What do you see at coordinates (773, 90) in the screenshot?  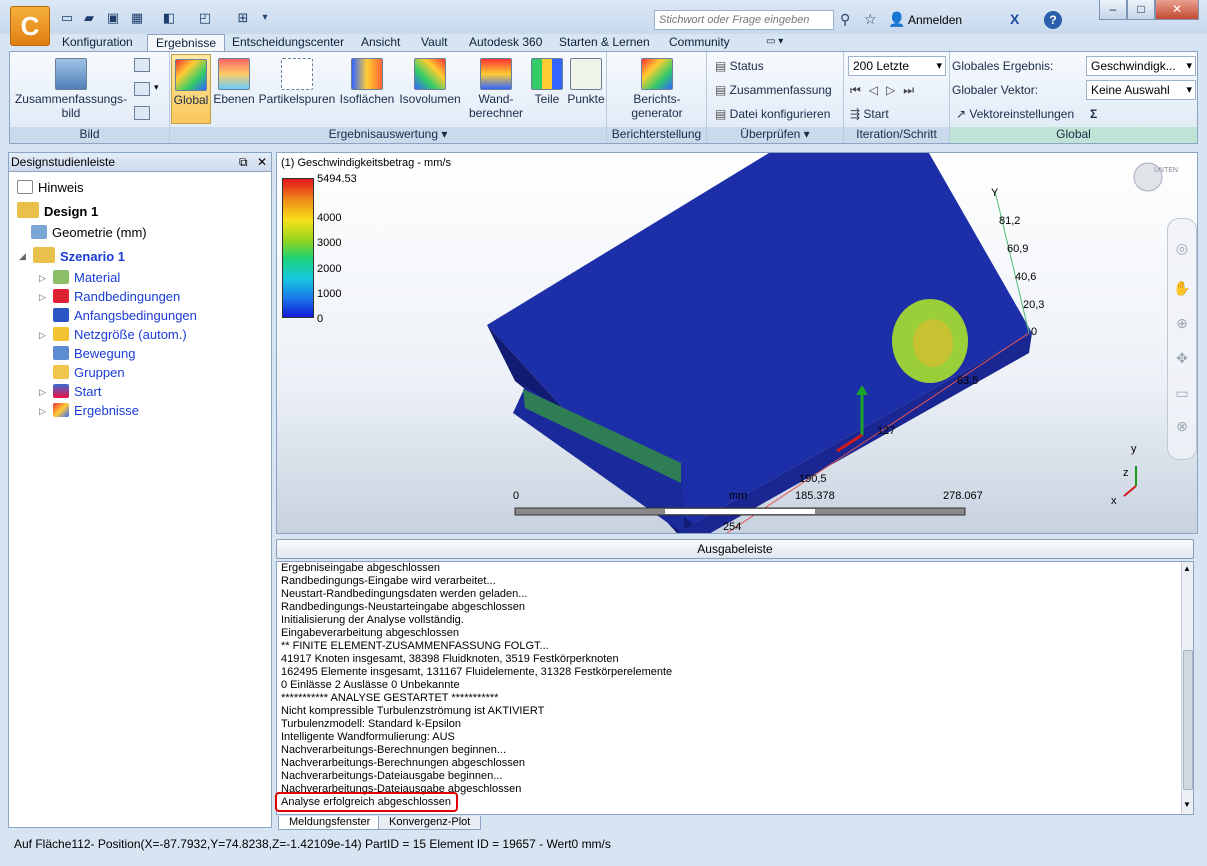 I see `zusammenfassung-button: ▤ Zusammenfassung` at bounding box center [773, 90].